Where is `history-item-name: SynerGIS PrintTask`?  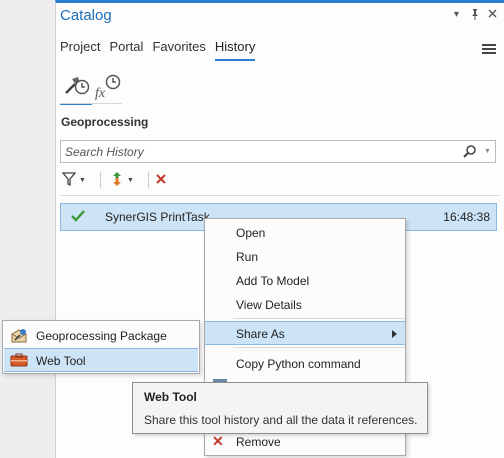
history-item-name: SynerGIS PrintTask is located at coordinates (157, 217).